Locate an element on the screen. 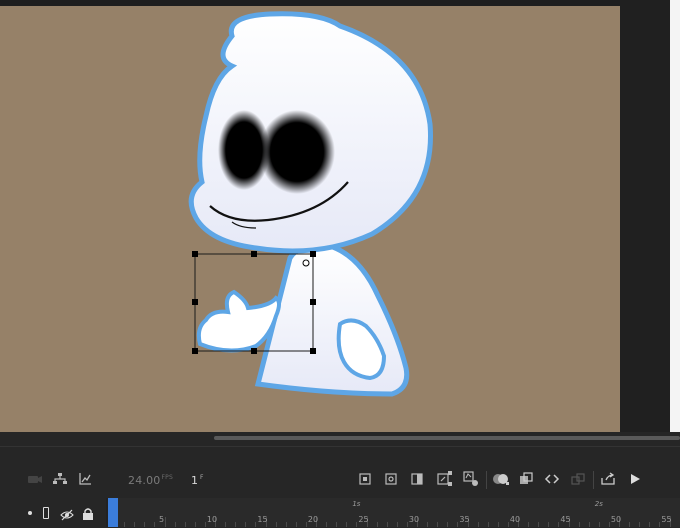 The height and width of the screenshot is (528, 680). ruler-frame-label: 50 is located at coordinates (616, 519).